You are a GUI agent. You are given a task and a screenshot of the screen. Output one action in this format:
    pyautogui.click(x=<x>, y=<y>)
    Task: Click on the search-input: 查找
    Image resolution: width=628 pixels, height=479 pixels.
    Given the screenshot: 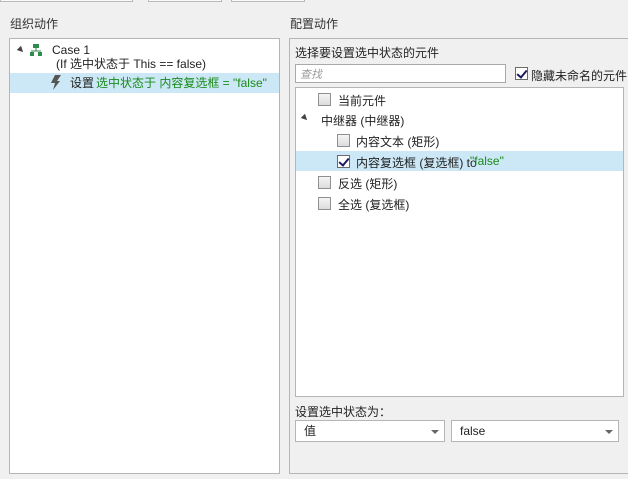 What is the action you would take?
    pyautogui.click(x=400, y=73)
    